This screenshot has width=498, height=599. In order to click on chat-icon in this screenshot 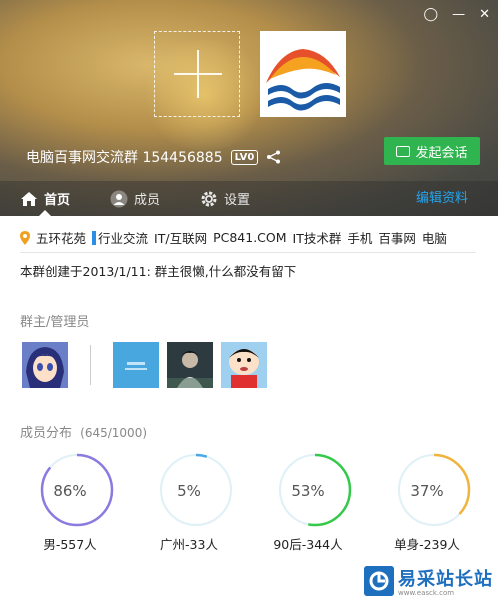, I will do `click(403, 151)`.